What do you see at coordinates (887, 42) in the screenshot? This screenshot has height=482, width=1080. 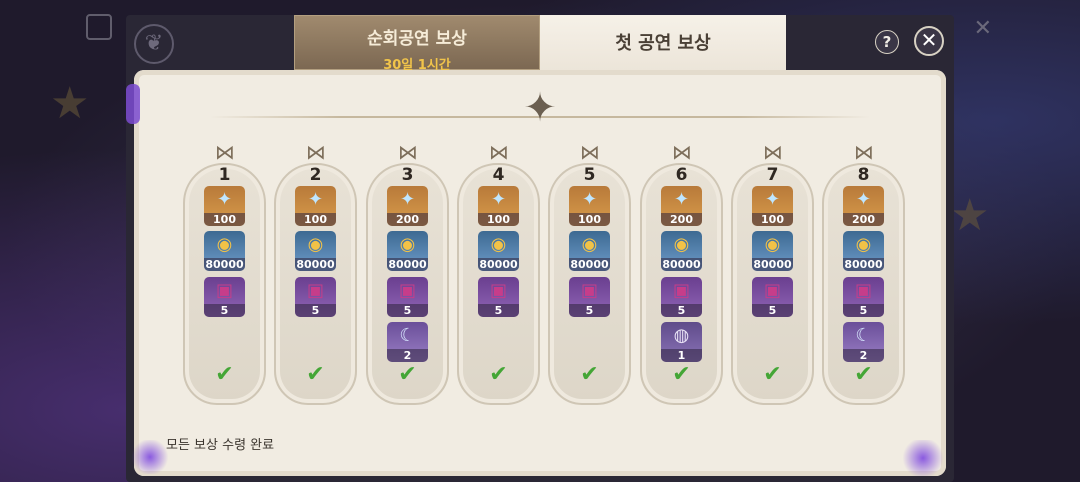 I see `help-button: ?` at bounding box center [887, 42].